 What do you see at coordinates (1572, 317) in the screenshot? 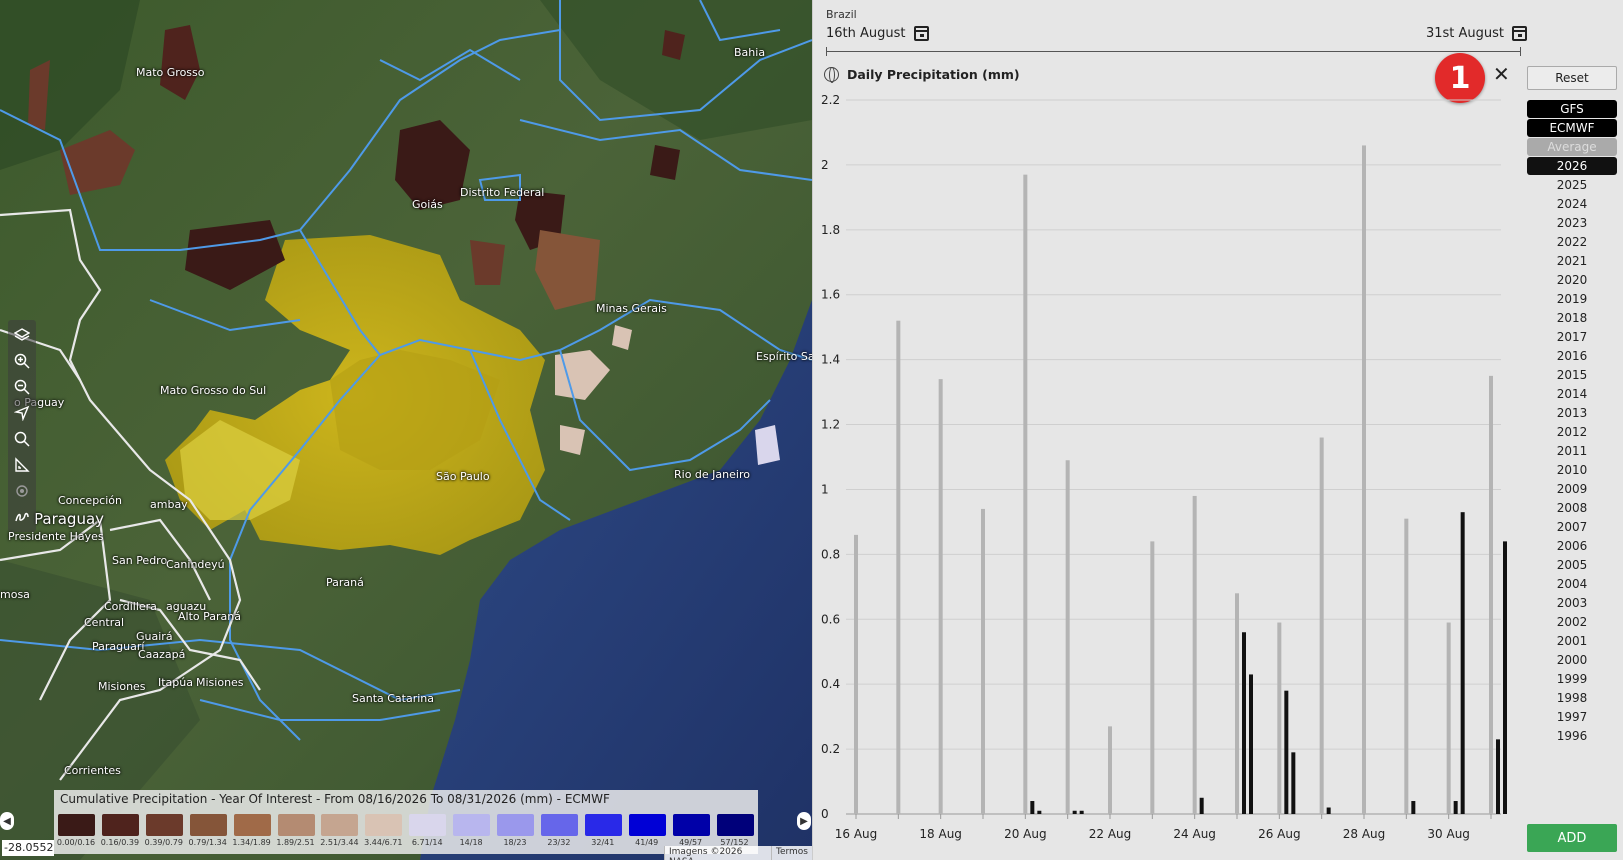
I see `year-item-2018: 2018` at bounding box center [1572, 317].